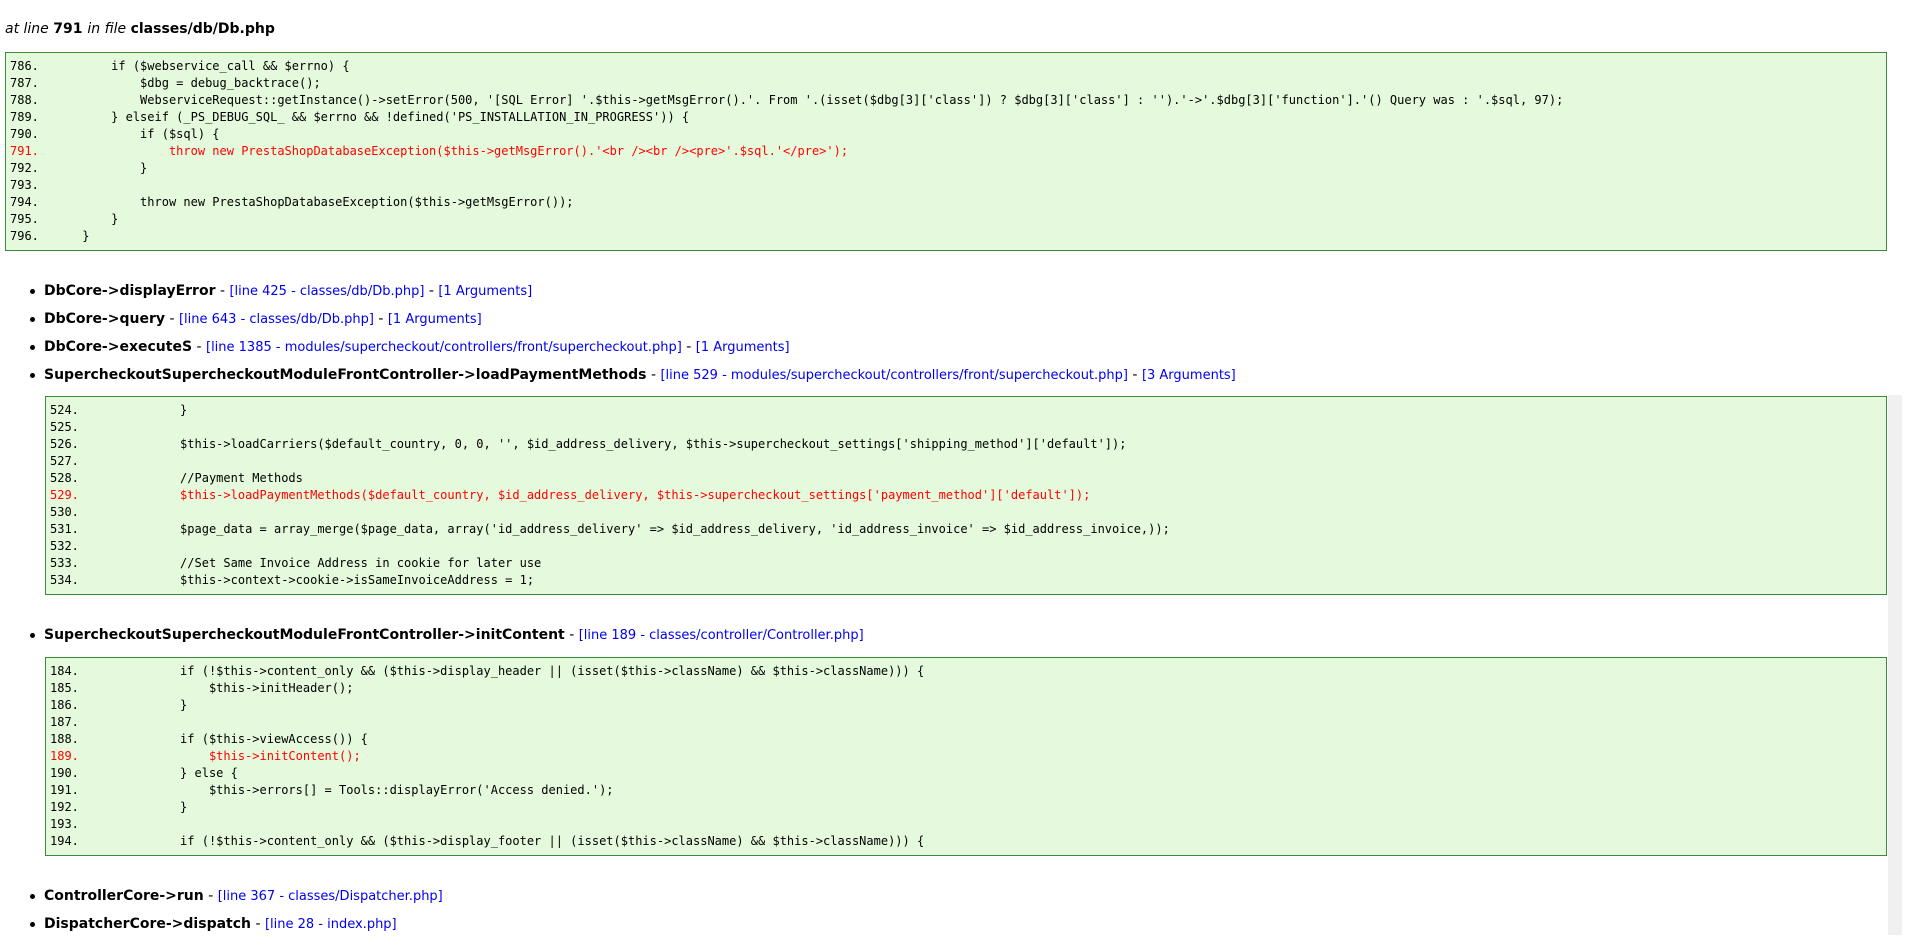 This screenshot has width=1905, height=943. What do you see at coordinates (966, 739) in the screenshot?
I see `code-line: 188. if ($this->viewAccess()) {` at bounding box center [966, 739].